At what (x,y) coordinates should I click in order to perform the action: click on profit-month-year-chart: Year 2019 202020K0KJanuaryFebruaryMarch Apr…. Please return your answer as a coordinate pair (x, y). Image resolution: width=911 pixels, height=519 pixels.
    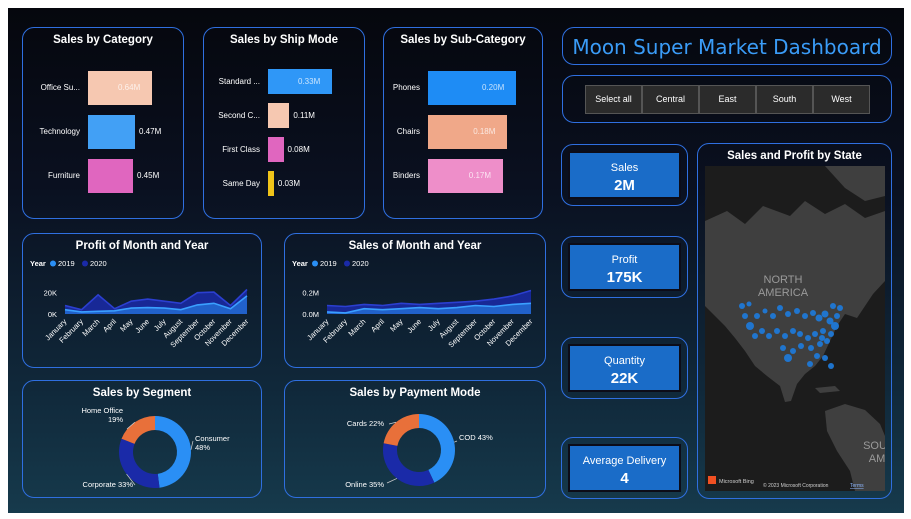
    Looking at the image, I should click on (142, 310).